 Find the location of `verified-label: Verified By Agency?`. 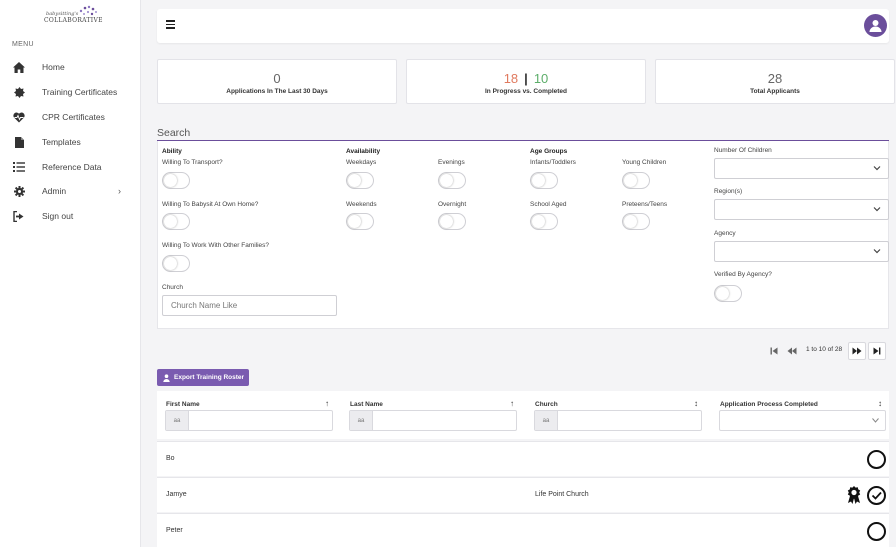

verified-label: Verified By Agency? is located at coordinates (743, 274).